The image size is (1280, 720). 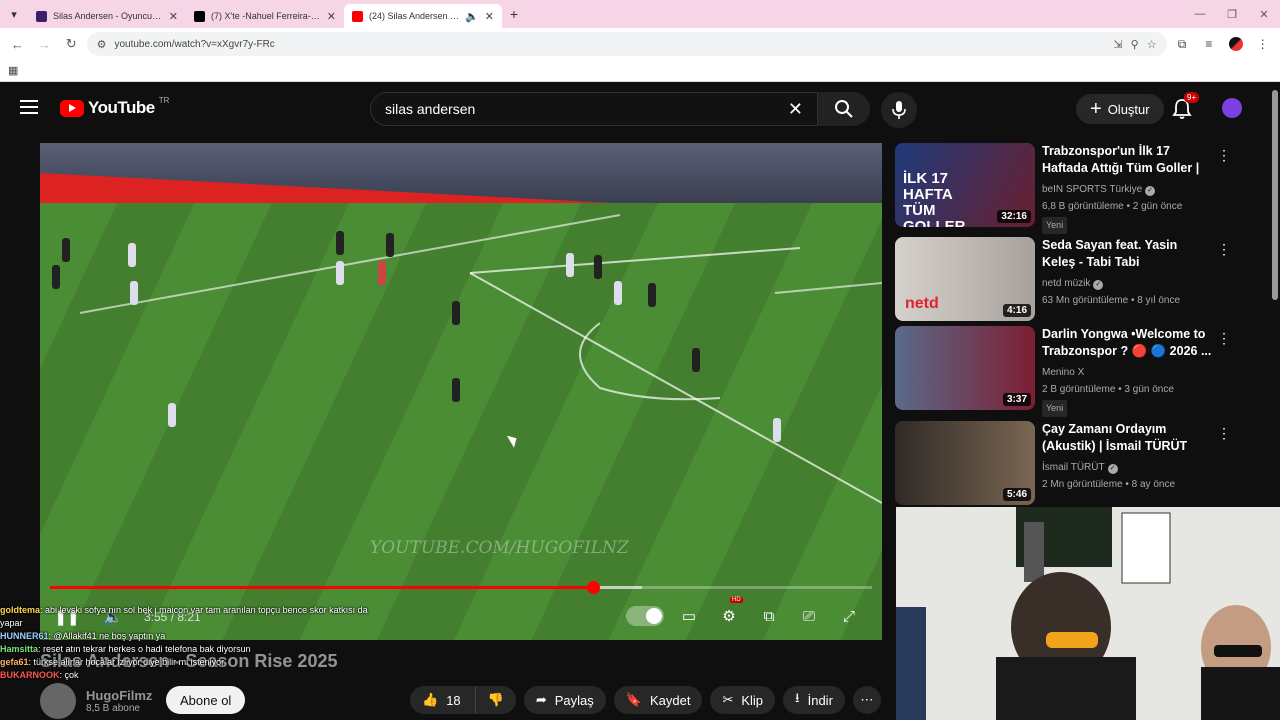 I want to click on recommendation-stats: 2 B görüntüleme • 3 gün önce, so click(x=1108, y=389).